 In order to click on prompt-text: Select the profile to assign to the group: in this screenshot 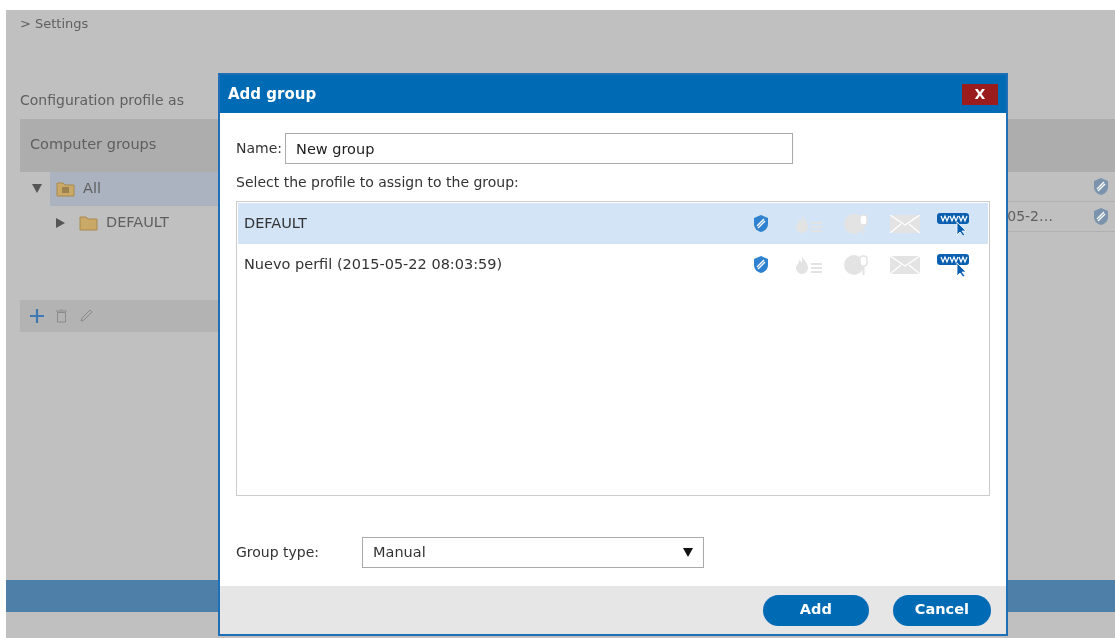, I will do `click(378, 182)`.